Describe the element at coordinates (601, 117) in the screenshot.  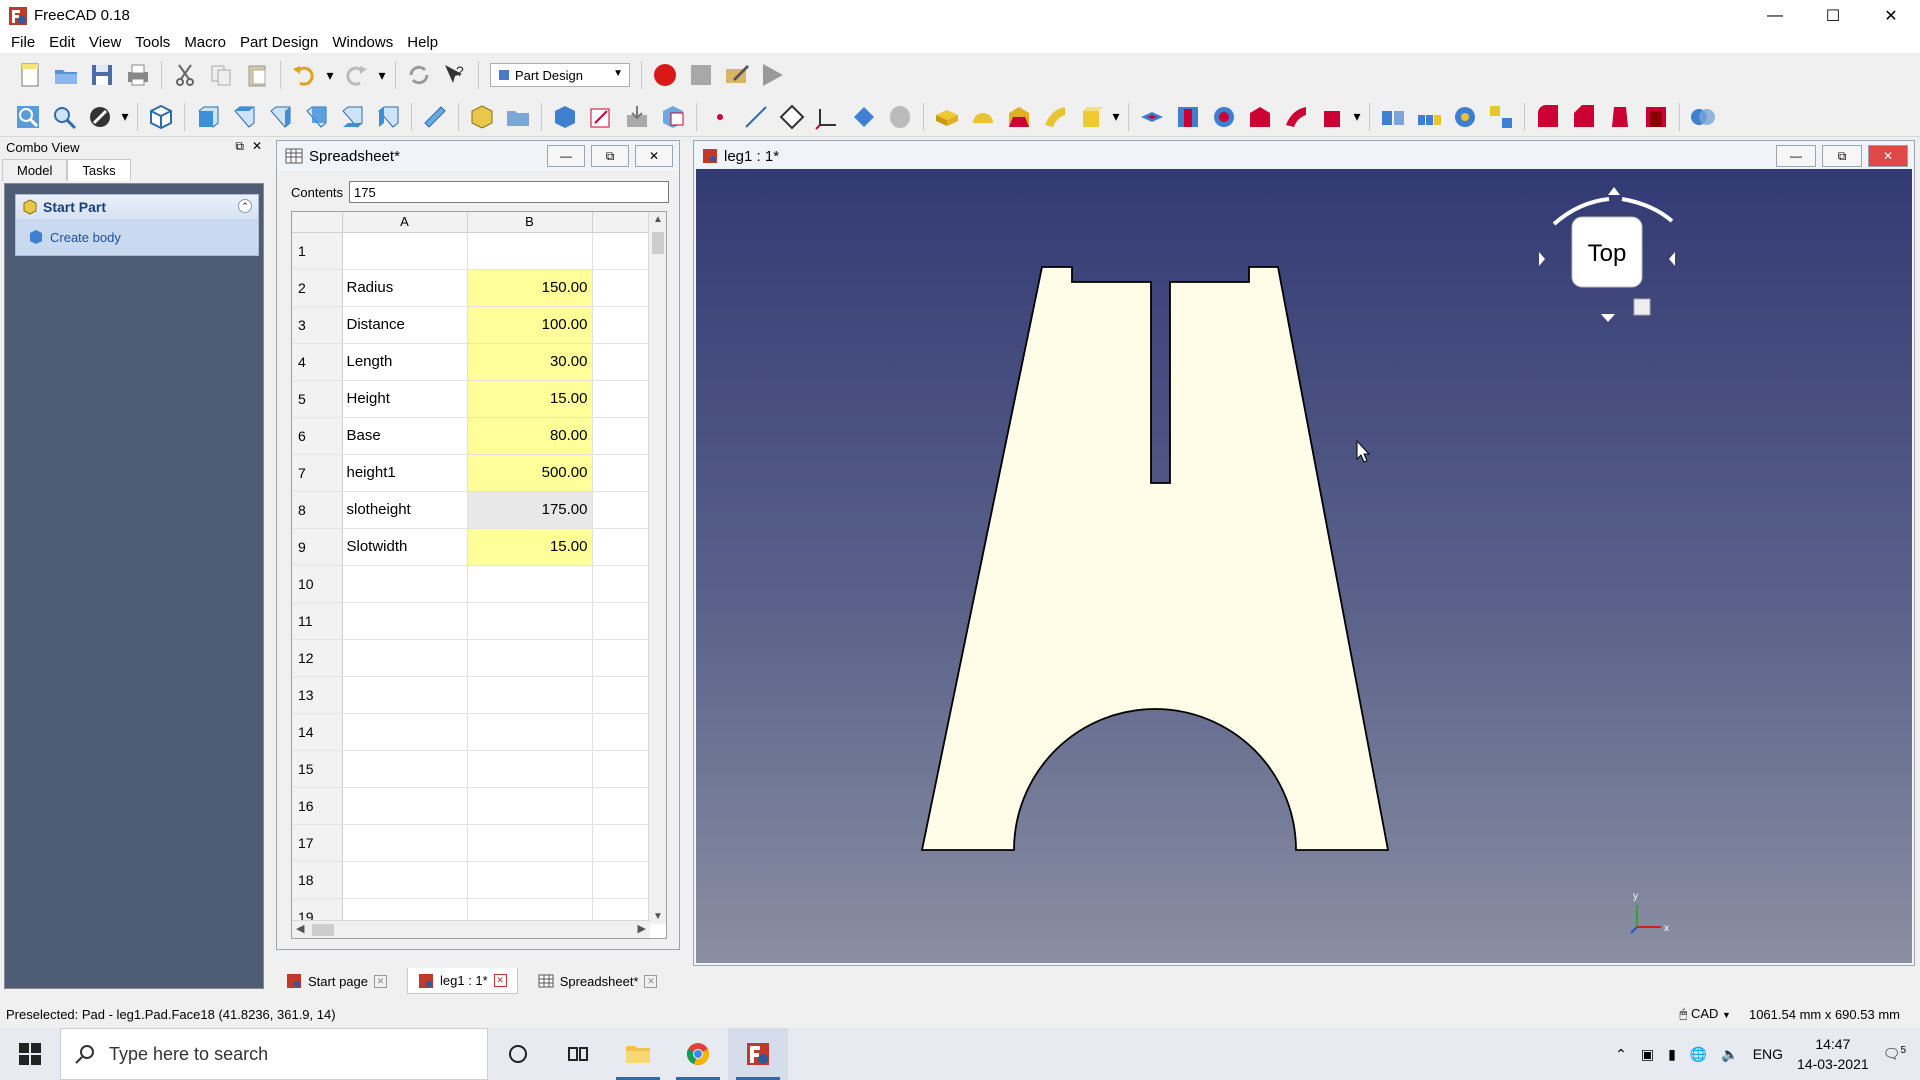
I see `create-sketch-icon` at that location.